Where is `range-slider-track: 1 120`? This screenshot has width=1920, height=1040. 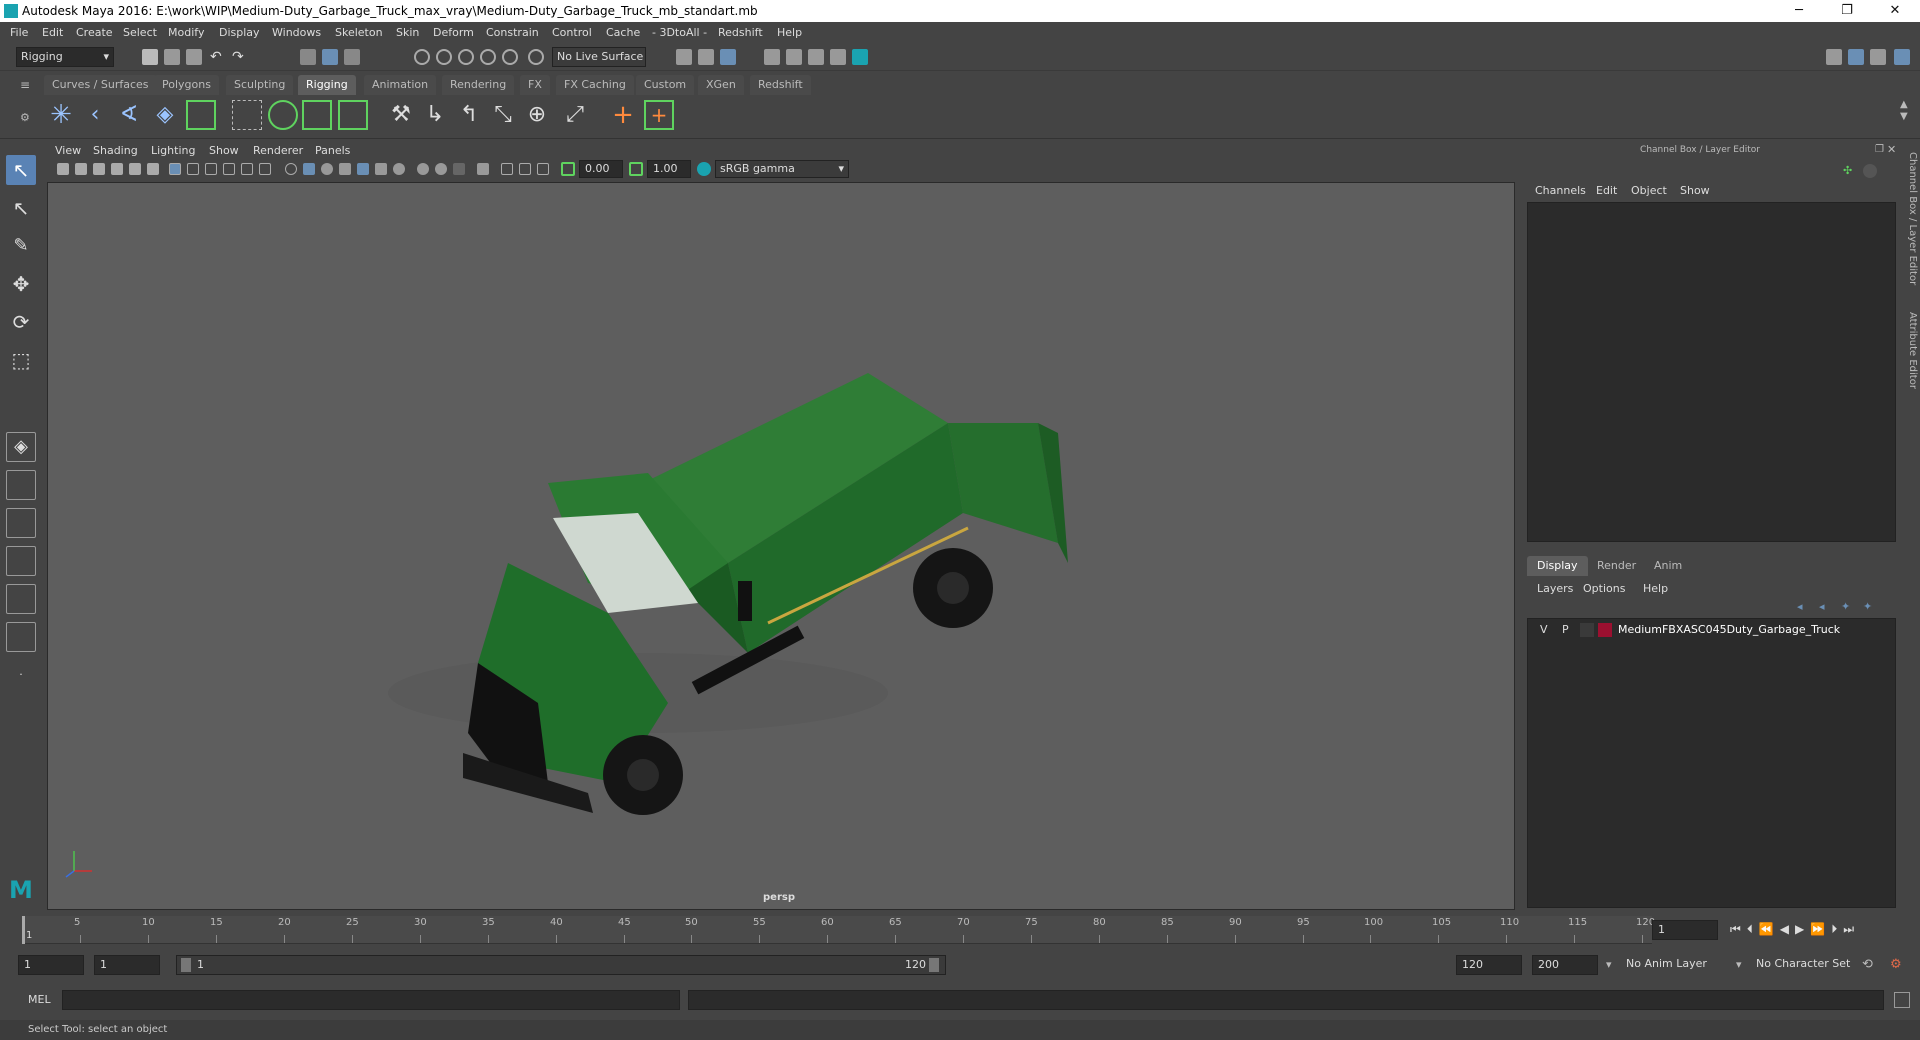 range-slider-track: 1 120 is located at coordinates (561, 965).